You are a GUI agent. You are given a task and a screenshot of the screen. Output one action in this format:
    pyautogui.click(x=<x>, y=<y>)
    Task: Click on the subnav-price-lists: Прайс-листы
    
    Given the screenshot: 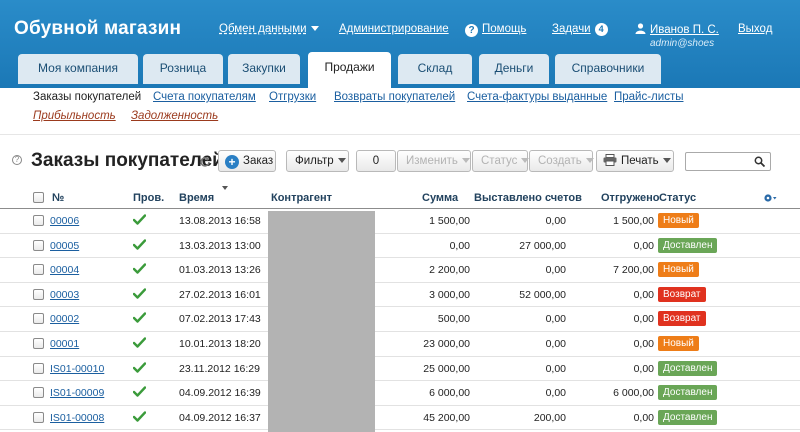 What is the action you would take?
    pyautogui.click(x=648, y=97)
    